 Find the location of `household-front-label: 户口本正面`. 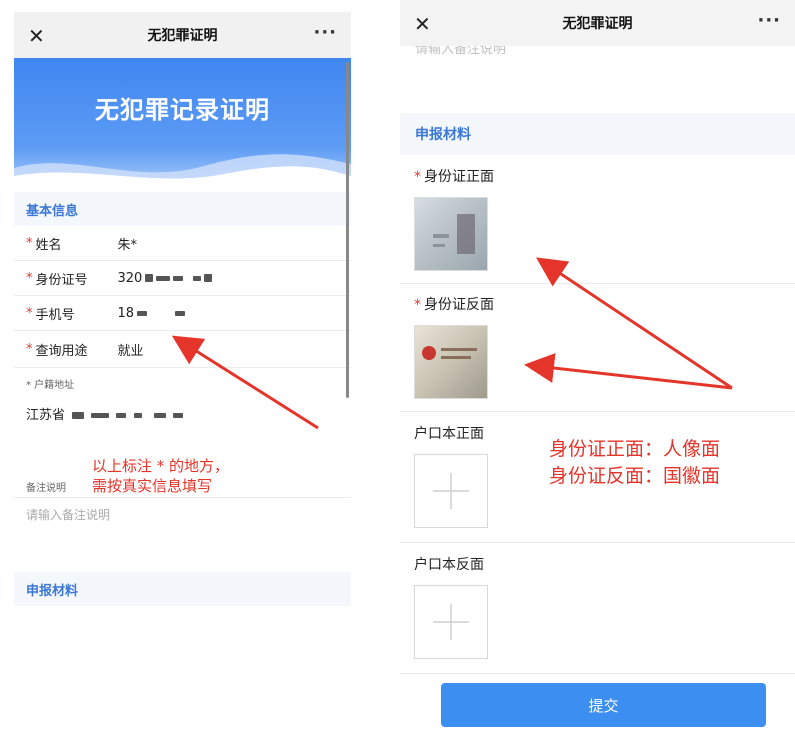

household-front-label: 户口本正面 is located at coordinates (449, 434).